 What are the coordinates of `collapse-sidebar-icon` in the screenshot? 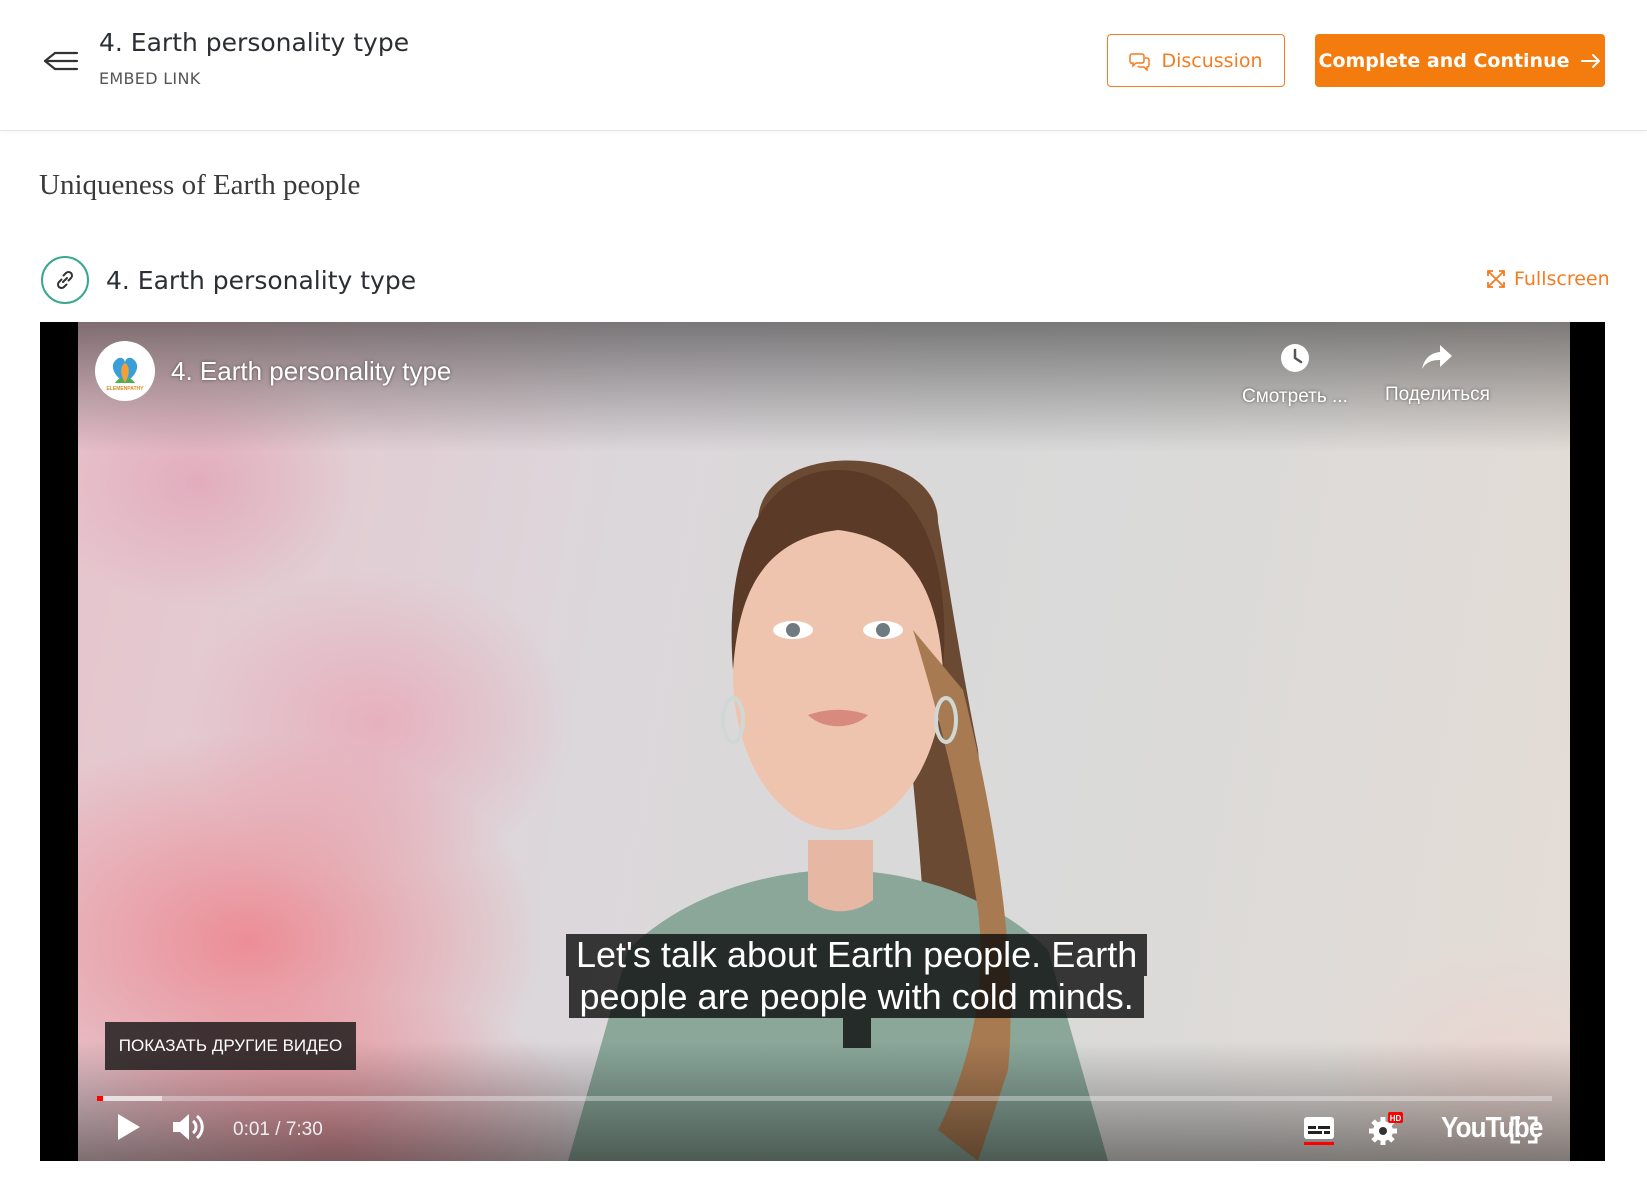 It's located at (61, 61).